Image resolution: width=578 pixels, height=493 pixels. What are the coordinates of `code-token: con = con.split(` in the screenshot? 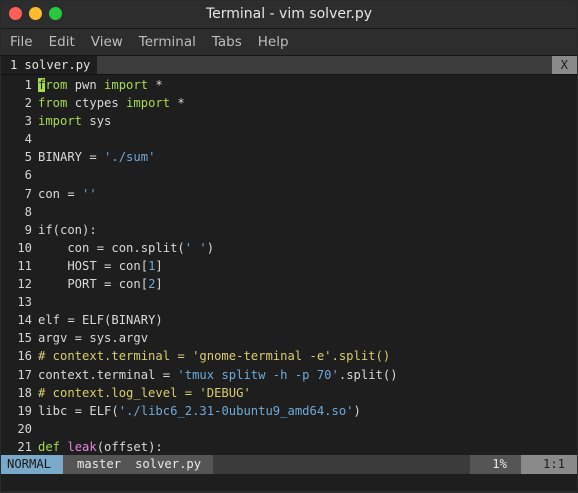 It's located at (111, 247).